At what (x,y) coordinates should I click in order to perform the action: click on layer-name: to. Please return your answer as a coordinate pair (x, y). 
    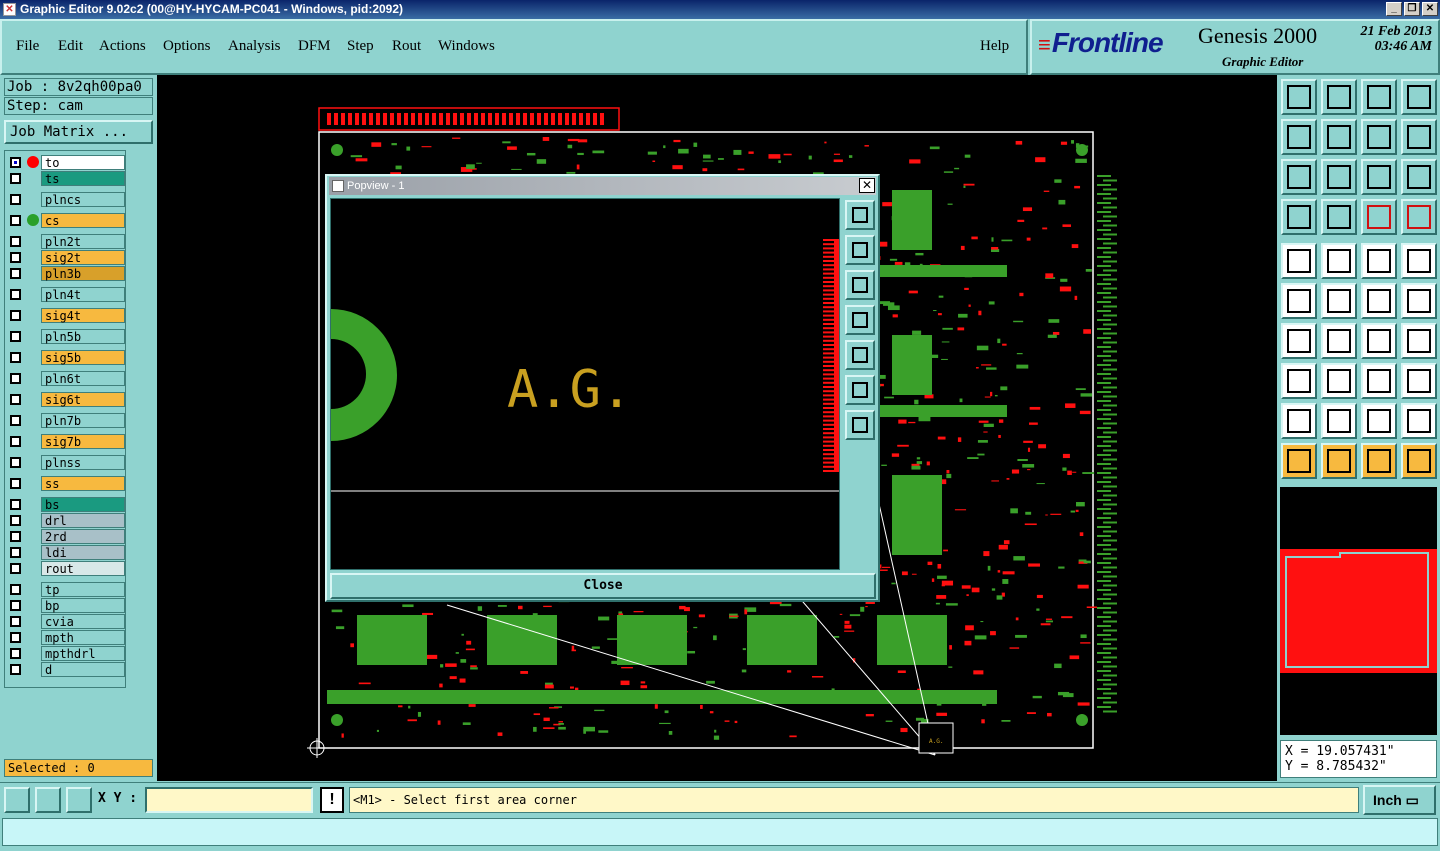
    Looking at the image, I should click on (83, 162).